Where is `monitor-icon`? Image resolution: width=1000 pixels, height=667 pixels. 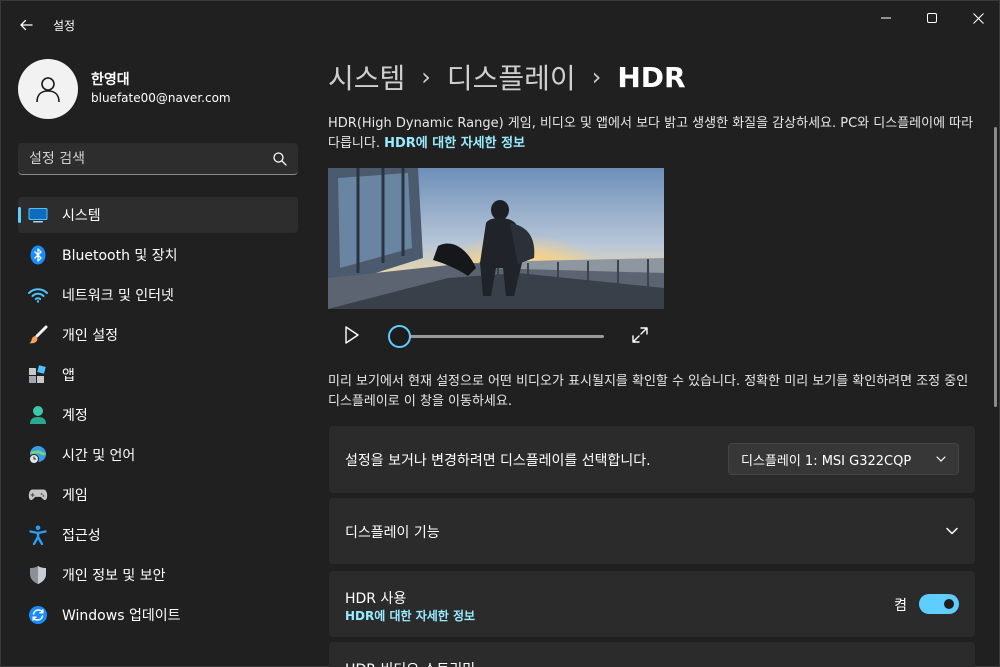 monitor-icon is located at coordinates (38, 215).